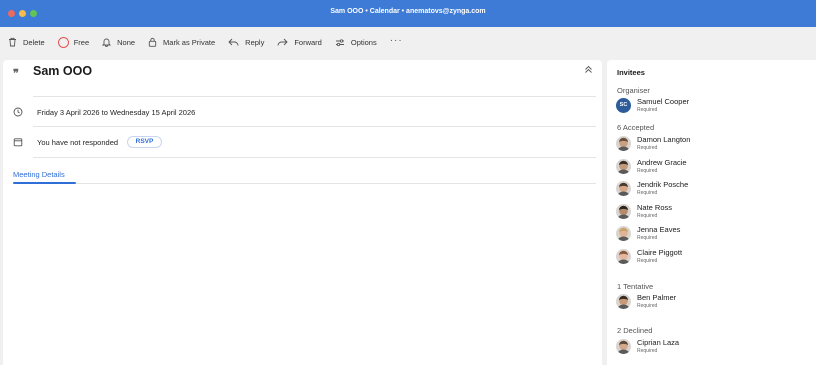  Describe the element at coordinates (659, 229) in the screenshot. I see `invitee-name: Jenna Eaves` at that location.